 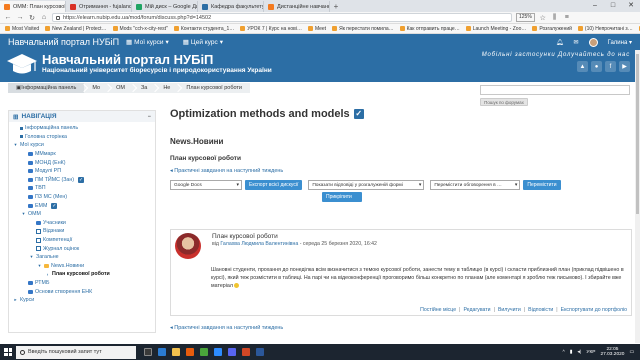 I want to click on task-view-icon, so click(x=148, y=352).